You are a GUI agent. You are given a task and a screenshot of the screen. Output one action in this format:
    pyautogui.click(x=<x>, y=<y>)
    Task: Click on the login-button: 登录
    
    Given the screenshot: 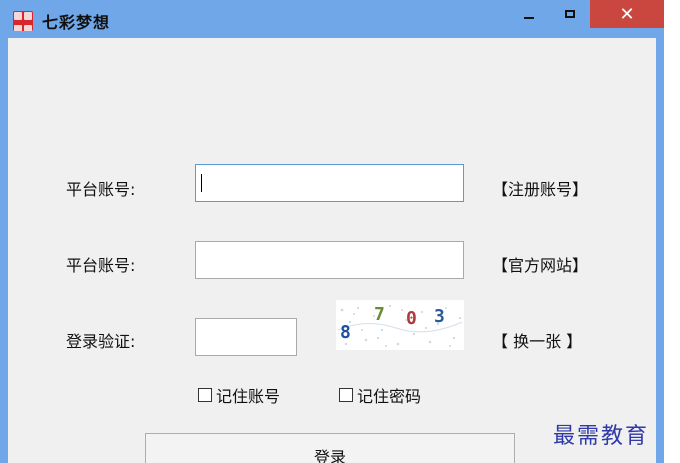 What is the action you would take?
    pyautogui.click(x=330, y=448)
    